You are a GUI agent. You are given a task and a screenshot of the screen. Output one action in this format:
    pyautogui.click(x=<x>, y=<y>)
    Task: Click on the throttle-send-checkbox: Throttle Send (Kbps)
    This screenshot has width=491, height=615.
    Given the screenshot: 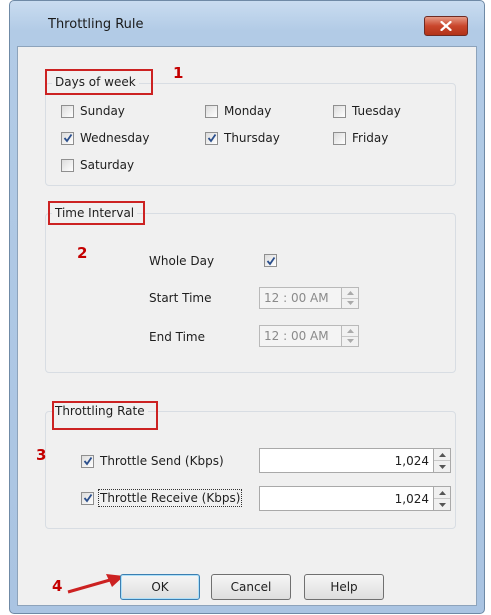 What is the action you would take?
    pyautogui.click(x=152, y=461)
    